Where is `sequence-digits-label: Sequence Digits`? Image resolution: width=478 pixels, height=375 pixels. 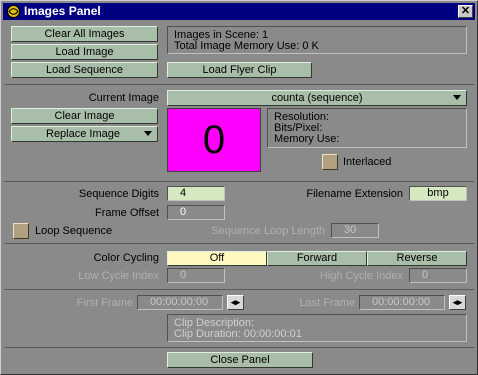
sequence-digits-label: Sequence Digits is located at coordinates (118, 194).